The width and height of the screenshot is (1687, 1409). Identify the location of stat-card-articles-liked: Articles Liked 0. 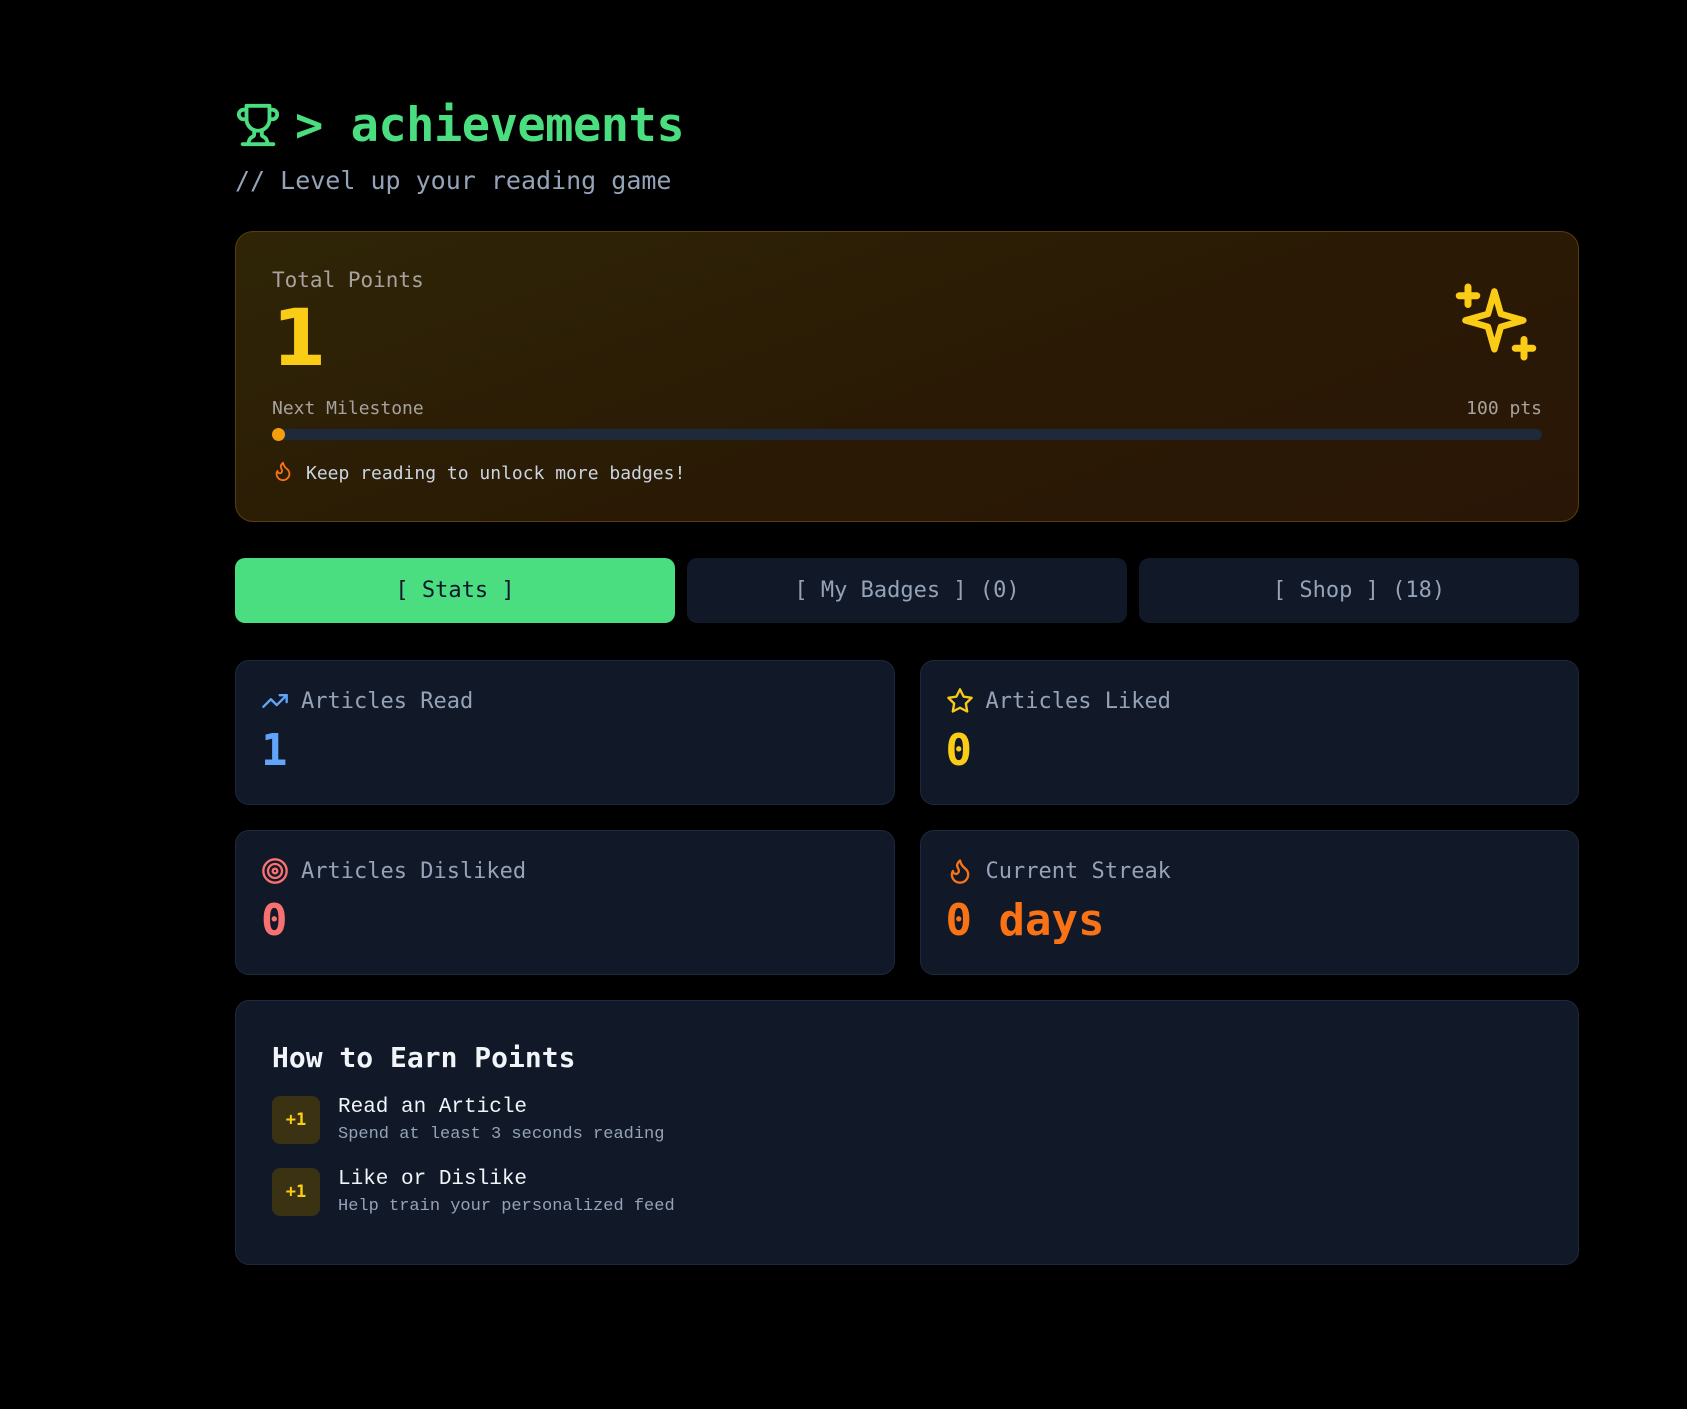
(1249, 732).